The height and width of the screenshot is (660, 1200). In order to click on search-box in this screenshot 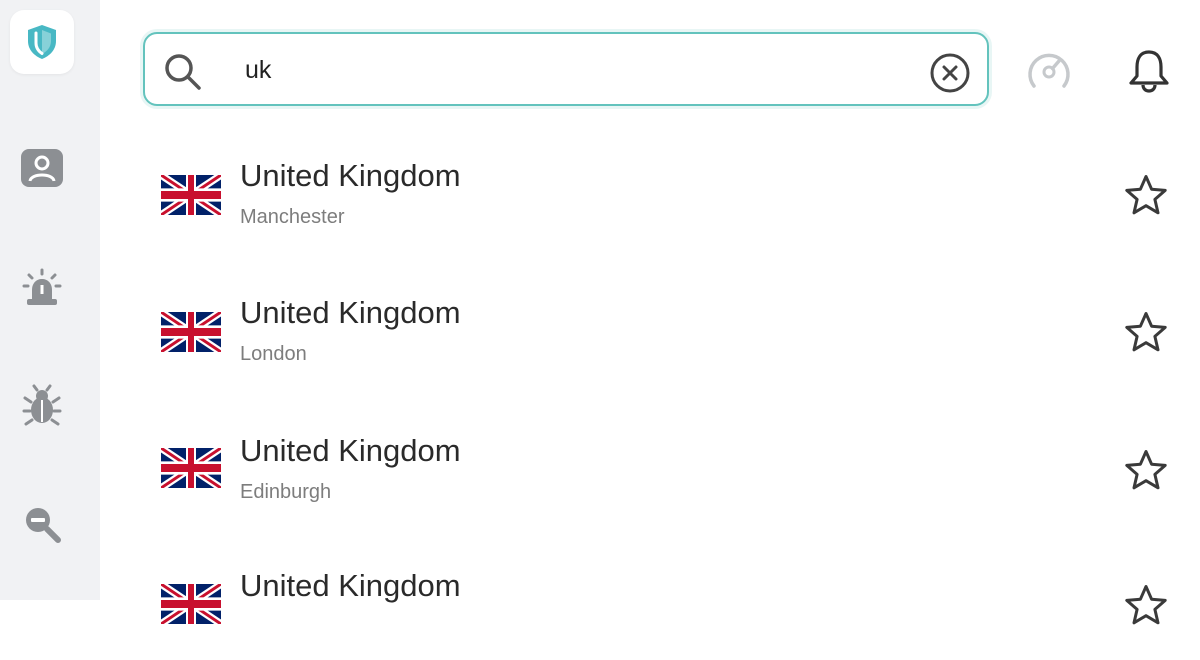, I will do `click(566, 69)`.